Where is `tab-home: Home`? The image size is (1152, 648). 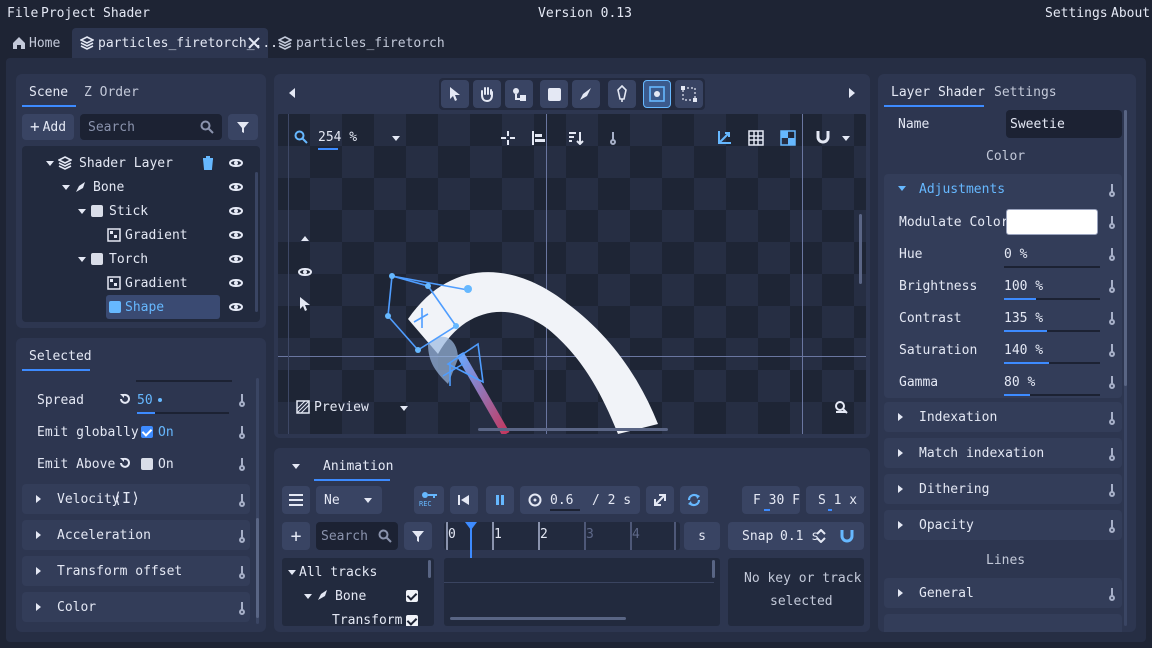 tab-home: Home is located at coordinates (37, 43).